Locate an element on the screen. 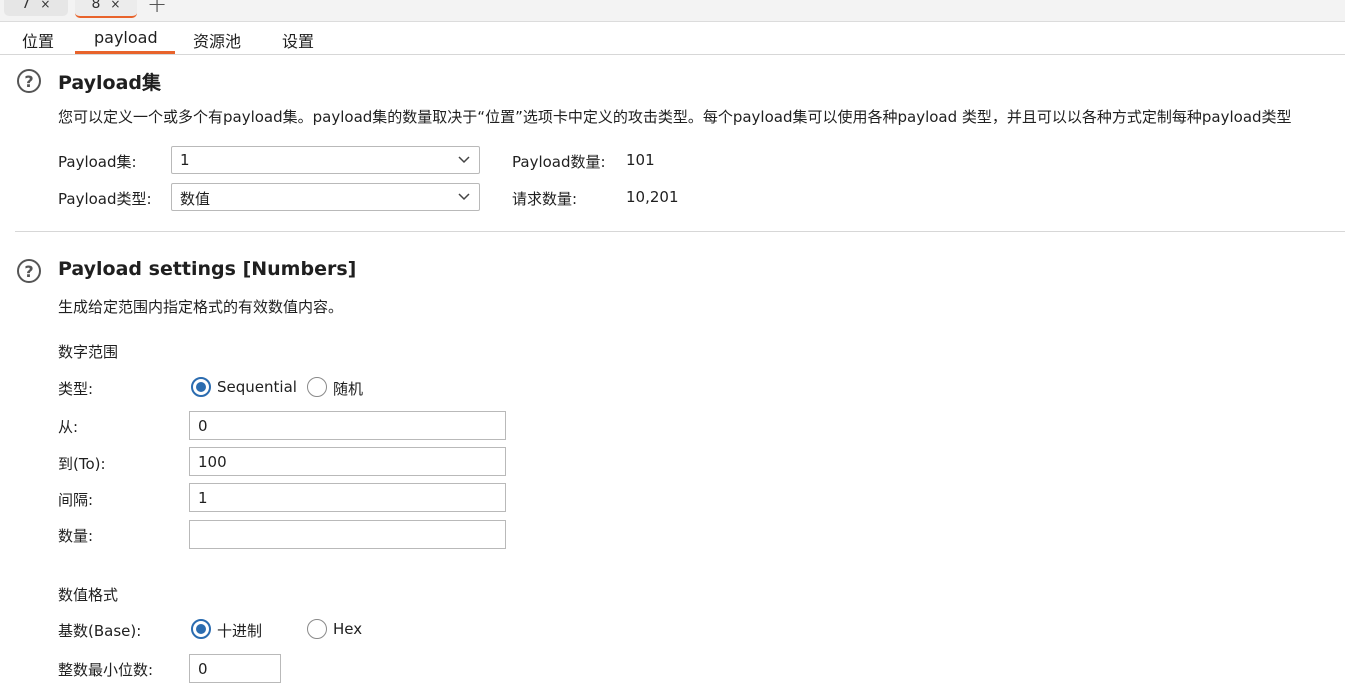 The image size is (1345, 690). tab-resource-pool: 资源池 is located at coordinates (217, 40).